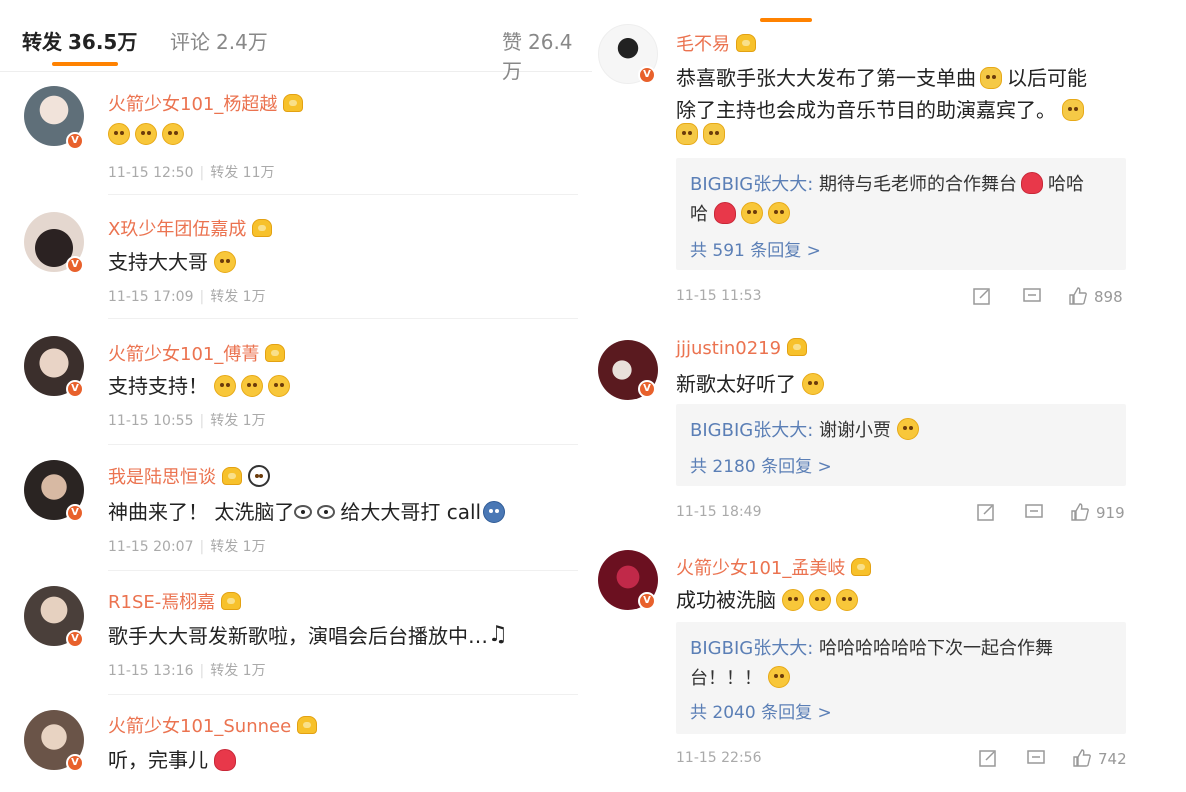 The image size is (1186, 792). I want to click on repost-author-name: 火箭少女101_Sunnee, so click(213, 725).